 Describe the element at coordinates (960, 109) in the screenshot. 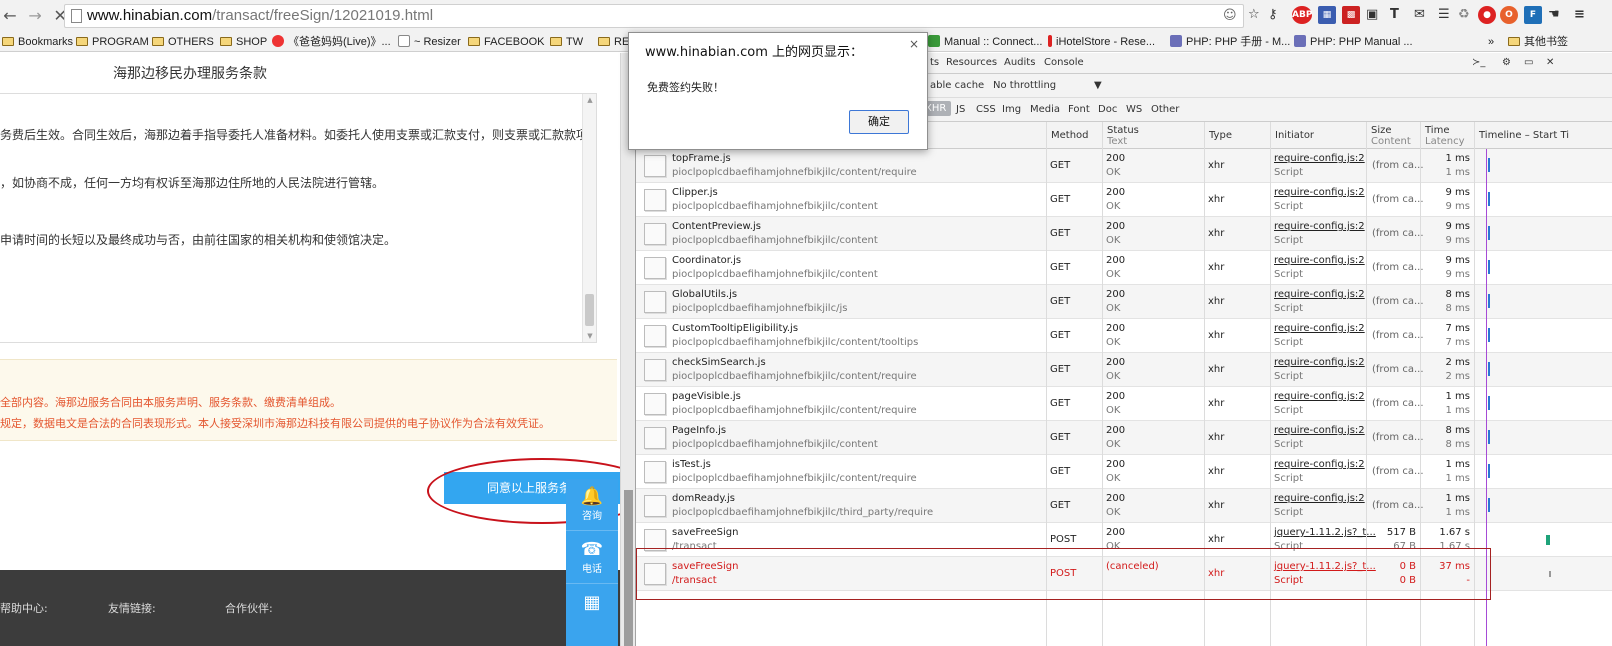

I see `filter-js: JS` at that location.